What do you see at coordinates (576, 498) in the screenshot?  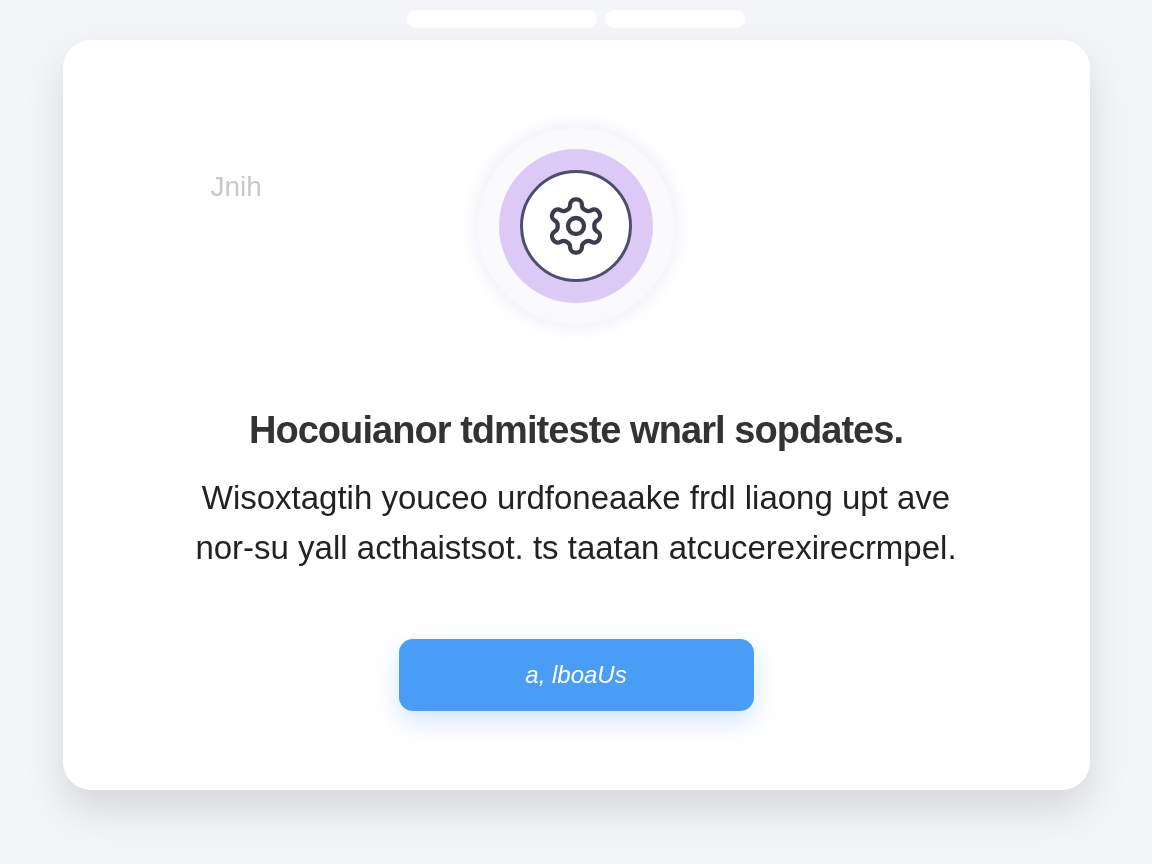 I see `dialog-message-line: Wisoxtagtih youceo urdfoneaake frdl liaong upt ave` at bounding box center [576, 498].